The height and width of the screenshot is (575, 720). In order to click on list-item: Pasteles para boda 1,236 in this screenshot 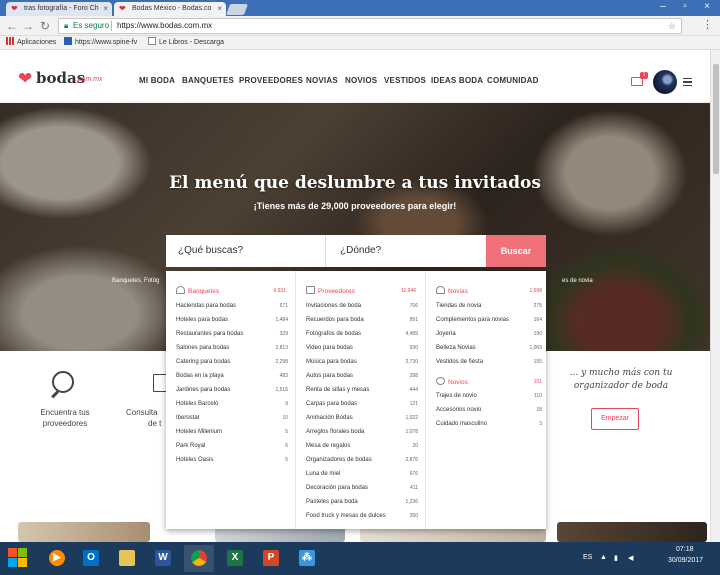, I will do `click(362, 502)`.